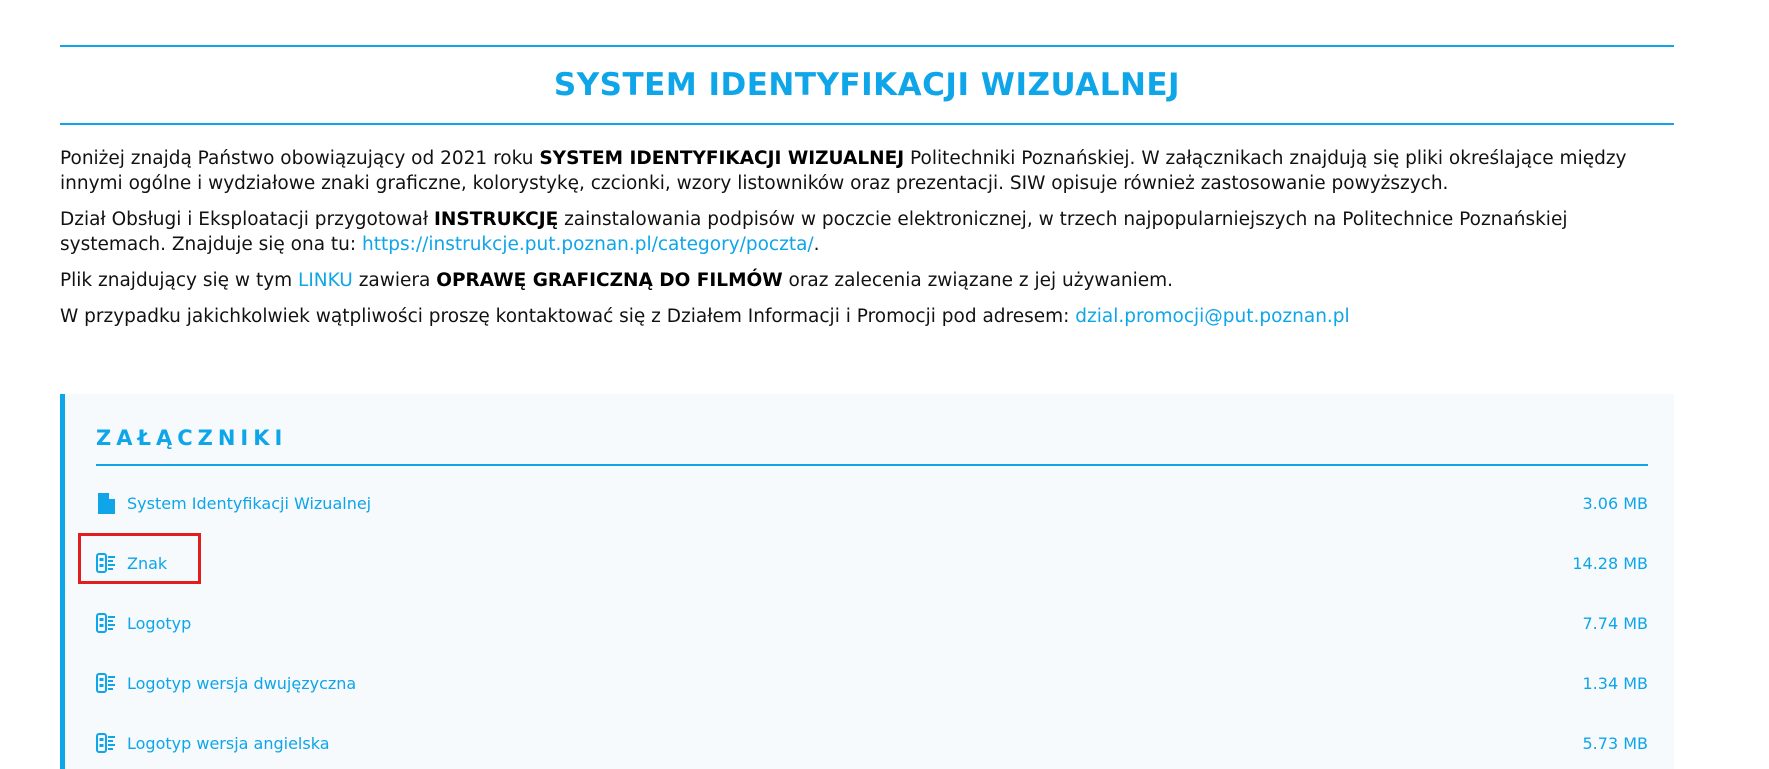 Image resolution: width=1769 pixels, height=769 pixels. What do you see at coordinates (1212, 316) in the screenshot?
I see `contact-email-link: dzial.promocji@put.poznan.pl` at bounding box center [1212, 316].